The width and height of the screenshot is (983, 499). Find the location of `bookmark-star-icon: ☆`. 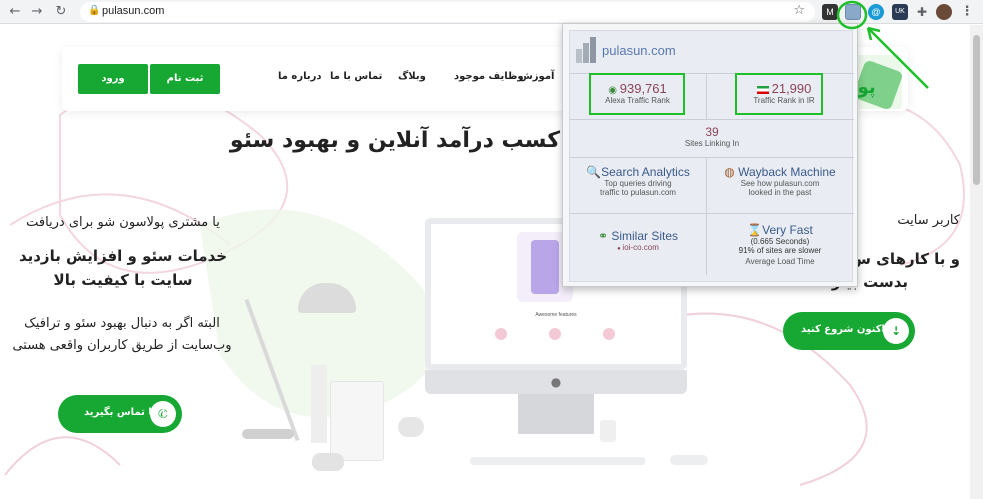

bookmark-star-icon: ☆ is located at coordinates (799, 10).